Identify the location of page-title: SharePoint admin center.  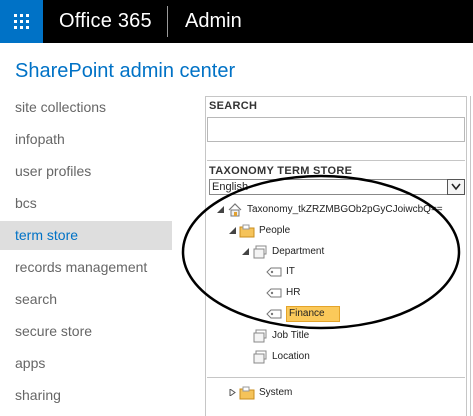
(125, 71).